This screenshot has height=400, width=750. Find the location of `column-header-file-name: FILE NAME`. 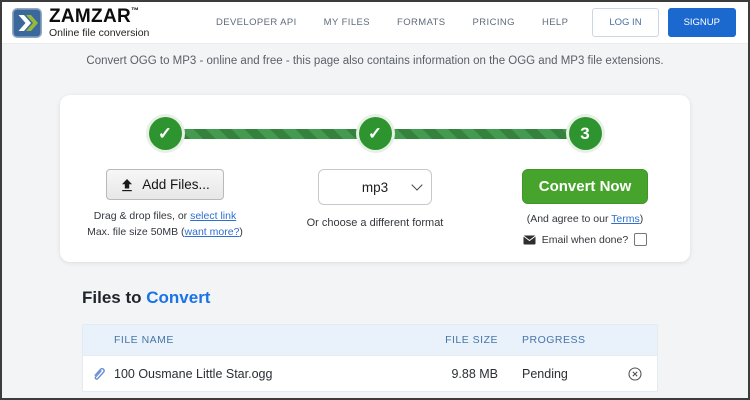

column-header-file-name: FILE NAME is located at coordinates (144, 340).